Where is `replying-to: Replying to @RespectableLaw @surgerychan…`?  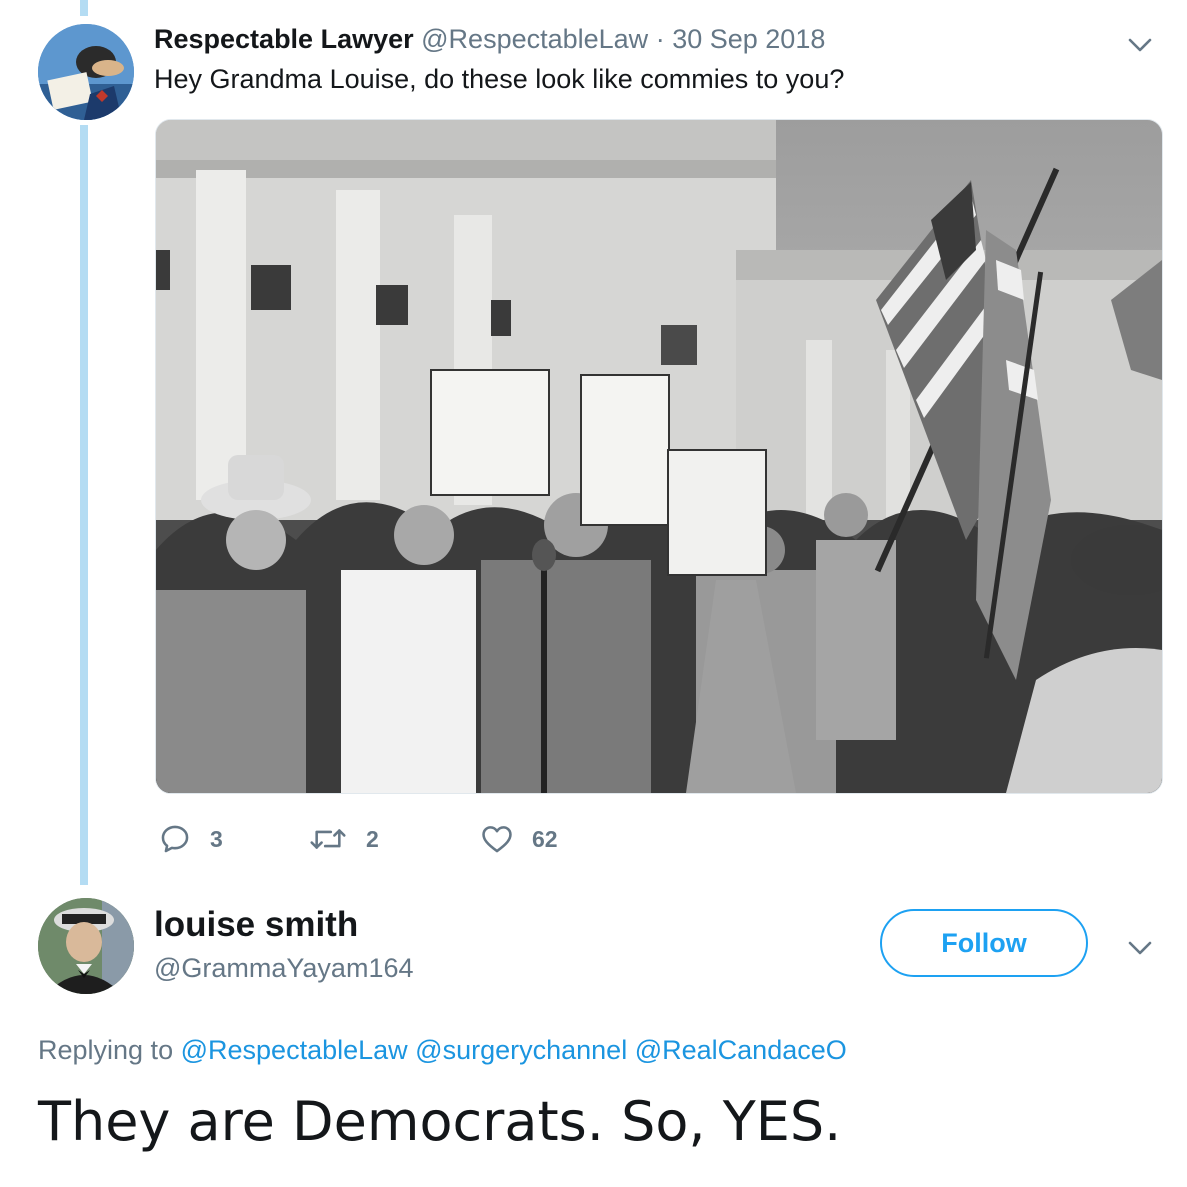 replying-to: Replying to @RespectableLaw @surgerychan… is located at coordinates (442, 1050).